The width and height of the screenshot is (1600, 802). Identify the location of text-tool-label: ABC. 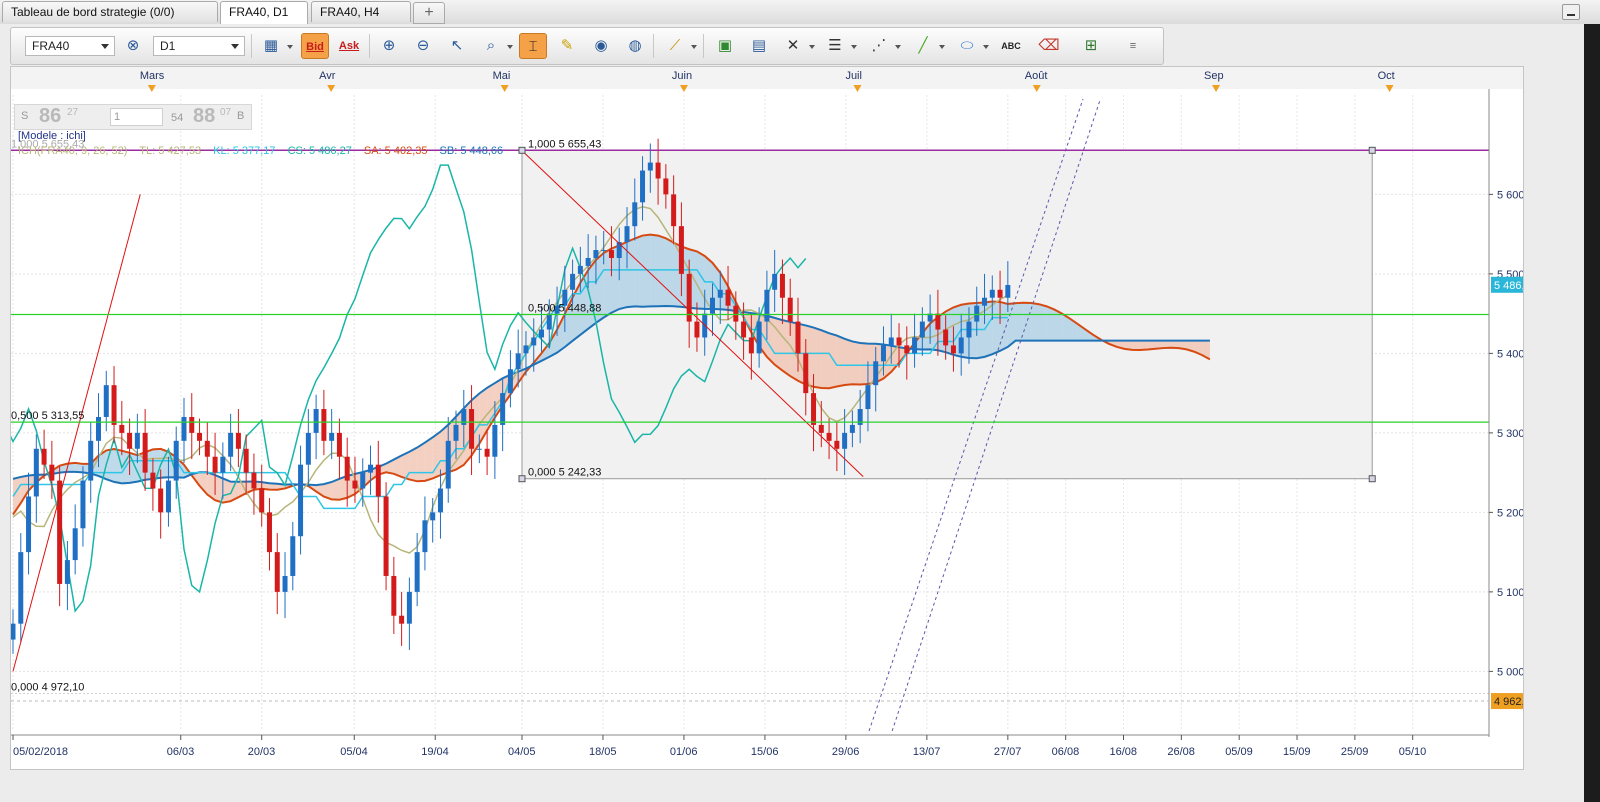
(1011, 46).